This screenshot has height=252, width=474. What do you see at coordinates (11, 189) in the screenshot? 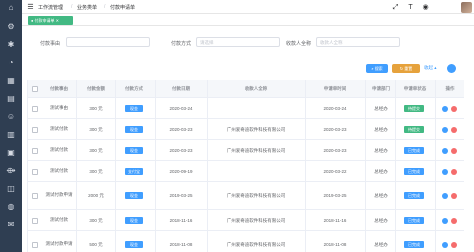
I see `book-icon: ◫` at bounding box center [11, 189].